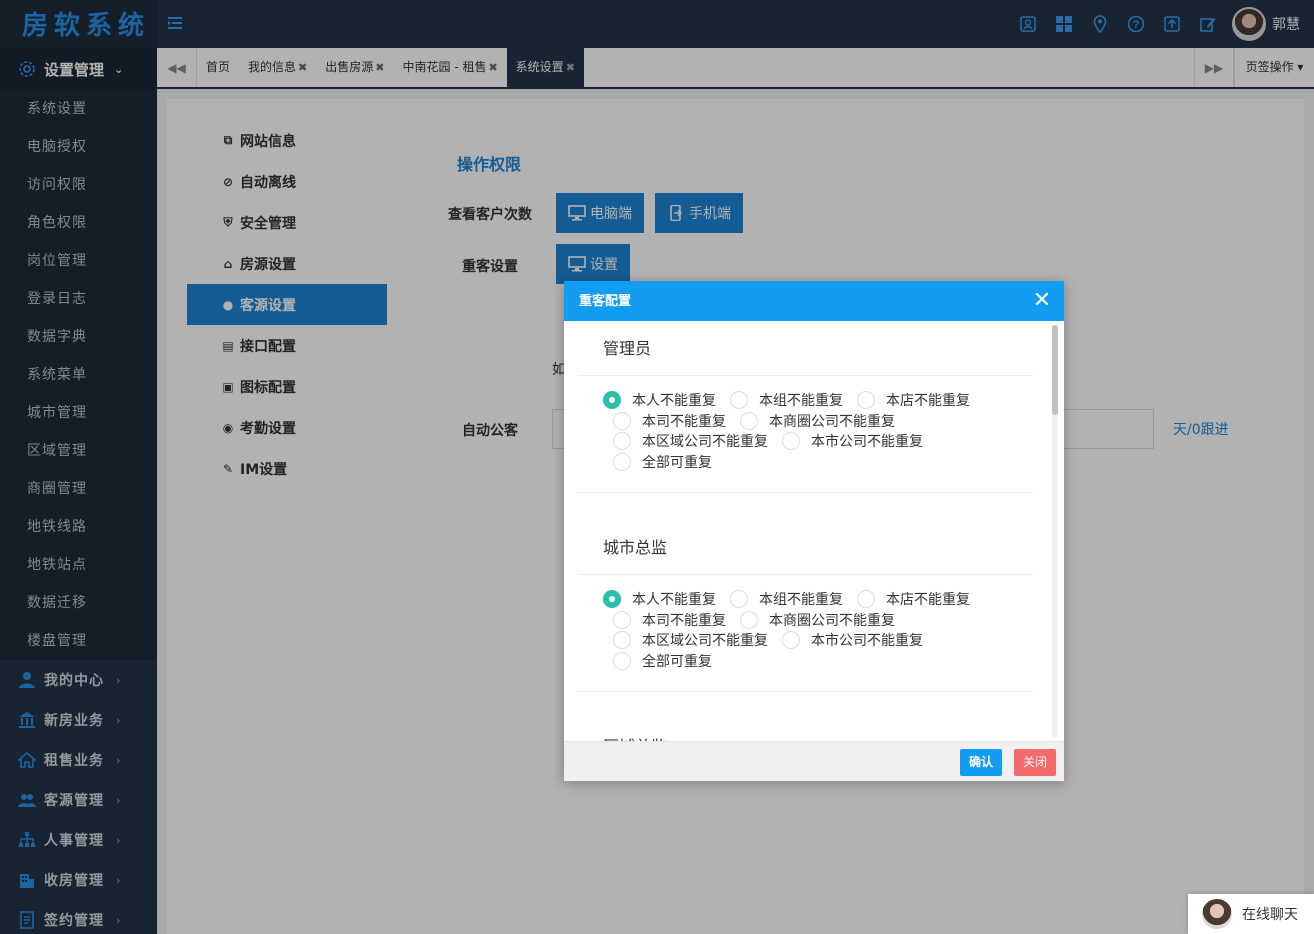 This screenshot has width=1314, height=934. I want to click on modal-scrollbar-thumb, so click(1055, 370).